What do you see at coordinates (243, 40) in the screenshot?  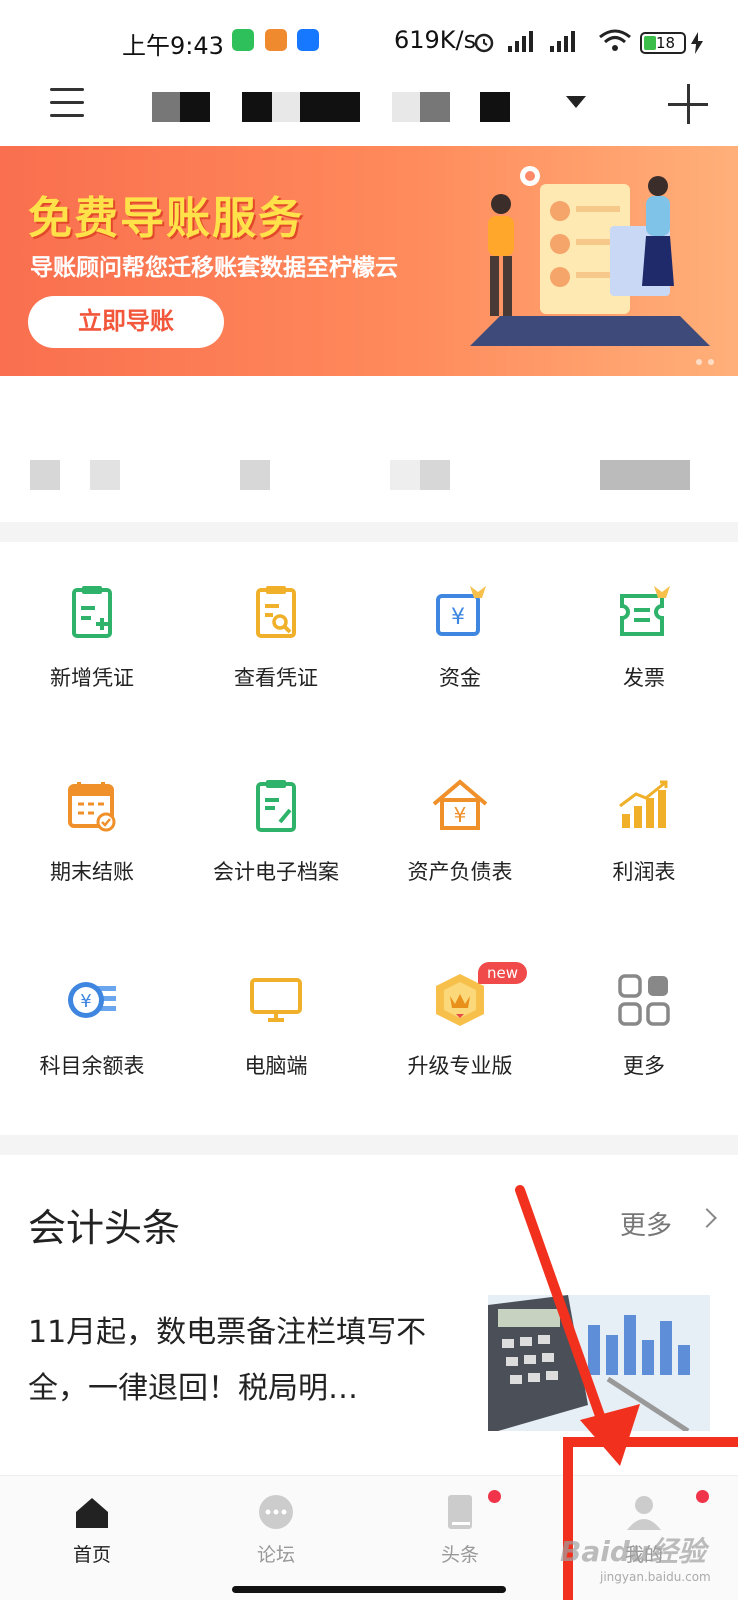 I see `wechat-notify-icon` at bounding box center [243, 40].